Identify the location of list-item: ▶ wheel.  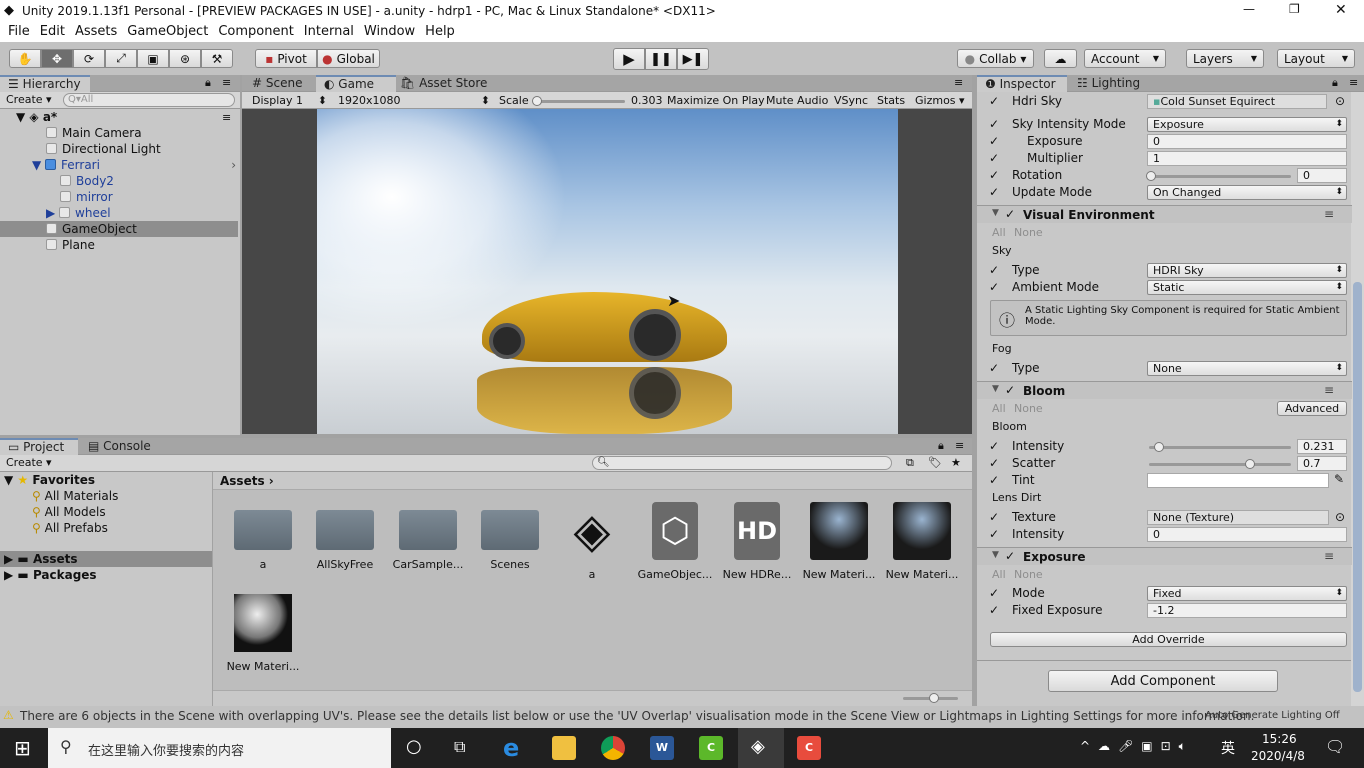
(78, 213).